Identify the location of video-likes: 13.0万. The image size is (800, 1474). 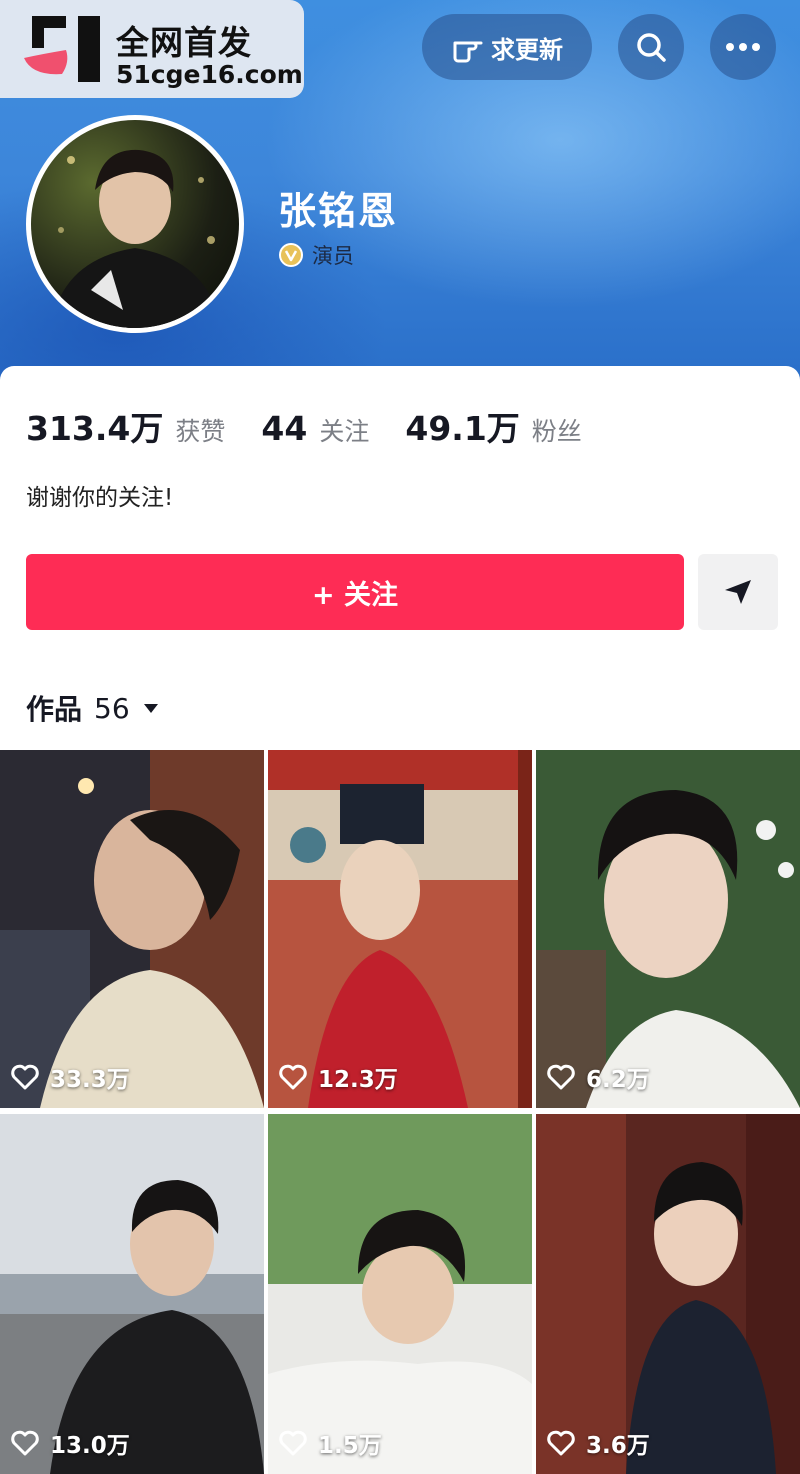
(70, 1443).